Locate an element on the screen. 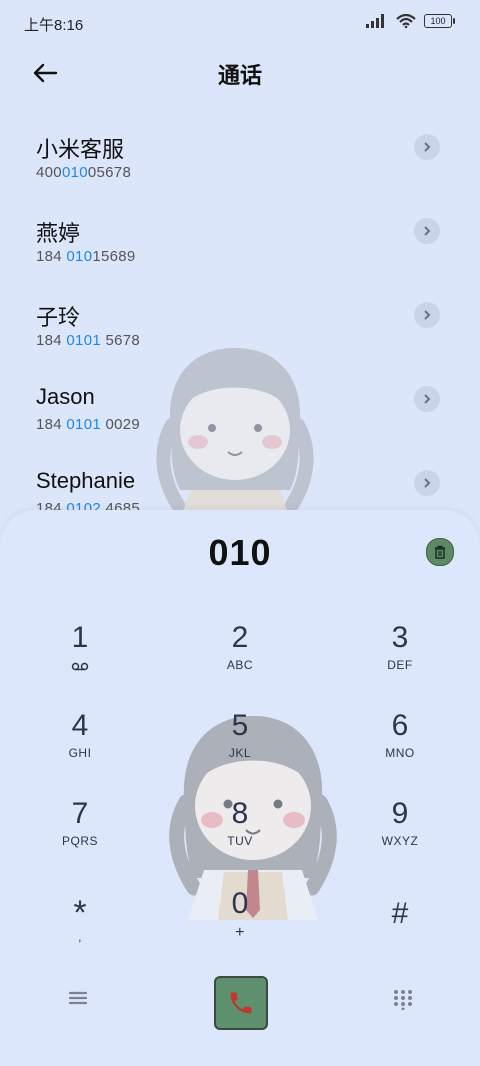 The width and height of the screenshot is (480, 1066). keypad-toggle-button is located at coordinates (403, 999).